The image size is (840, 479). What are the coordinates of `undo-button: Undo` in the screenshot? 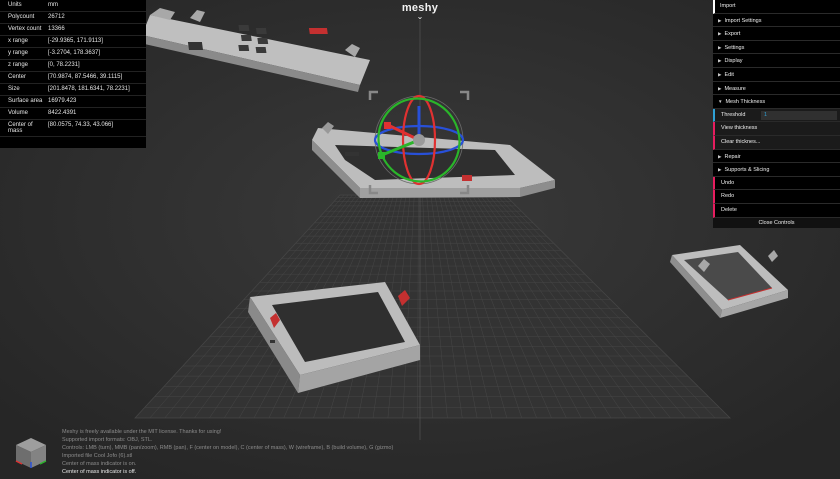 It's located at (776, 183).